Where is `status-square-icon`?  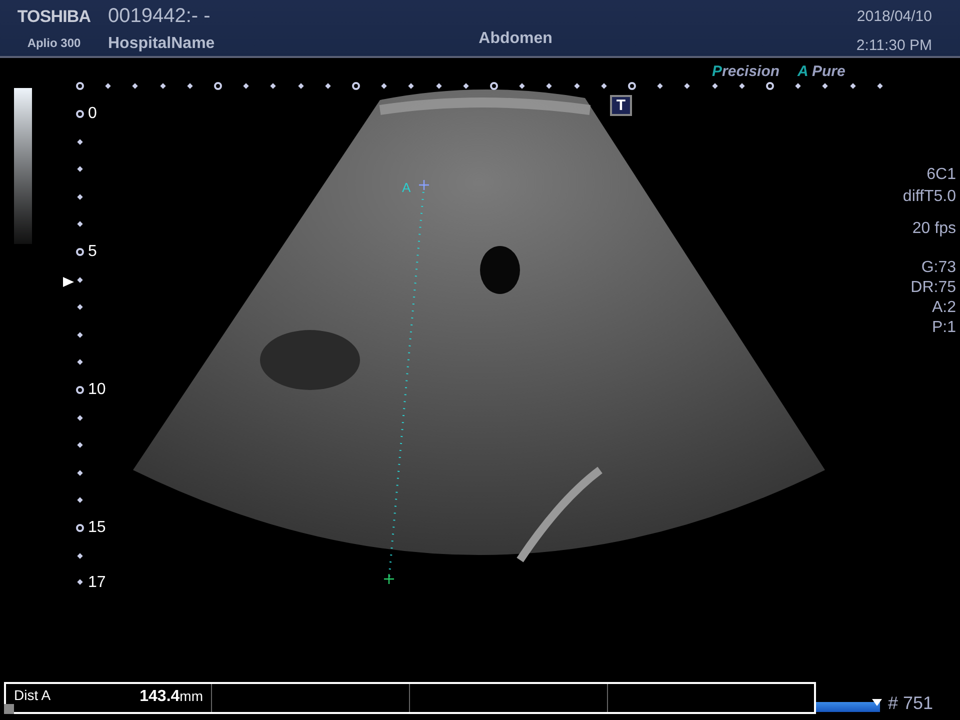 status-square-icon is located at coordinates (9, 709).